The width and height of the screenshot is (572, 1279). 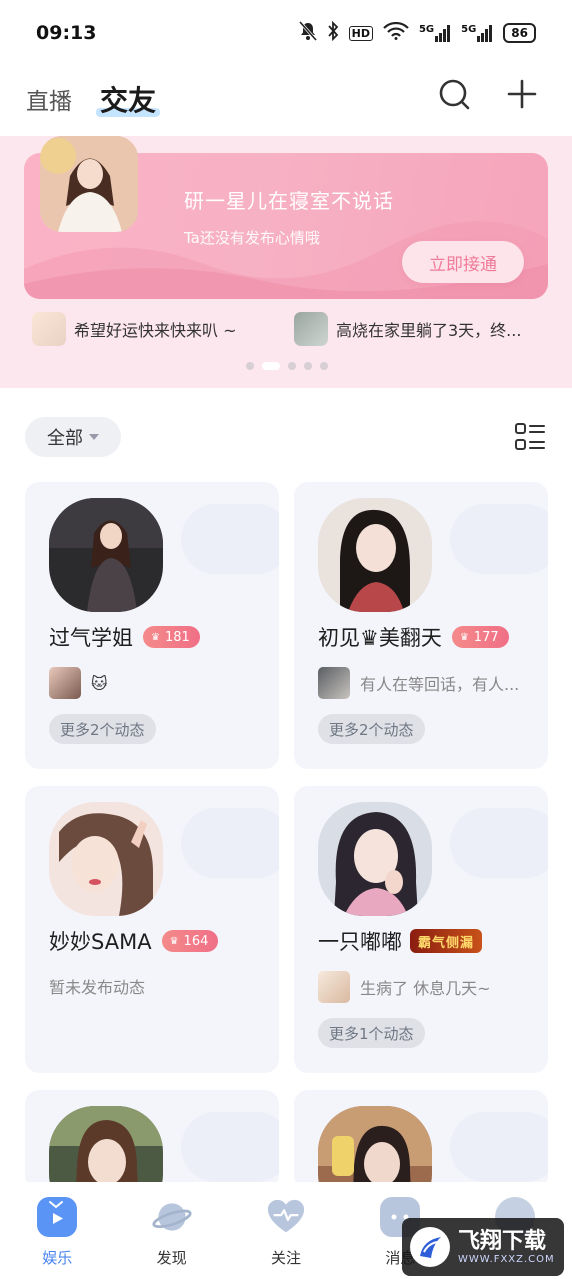 I want to click on hd-icon: HD, so click(x=360, y=33).